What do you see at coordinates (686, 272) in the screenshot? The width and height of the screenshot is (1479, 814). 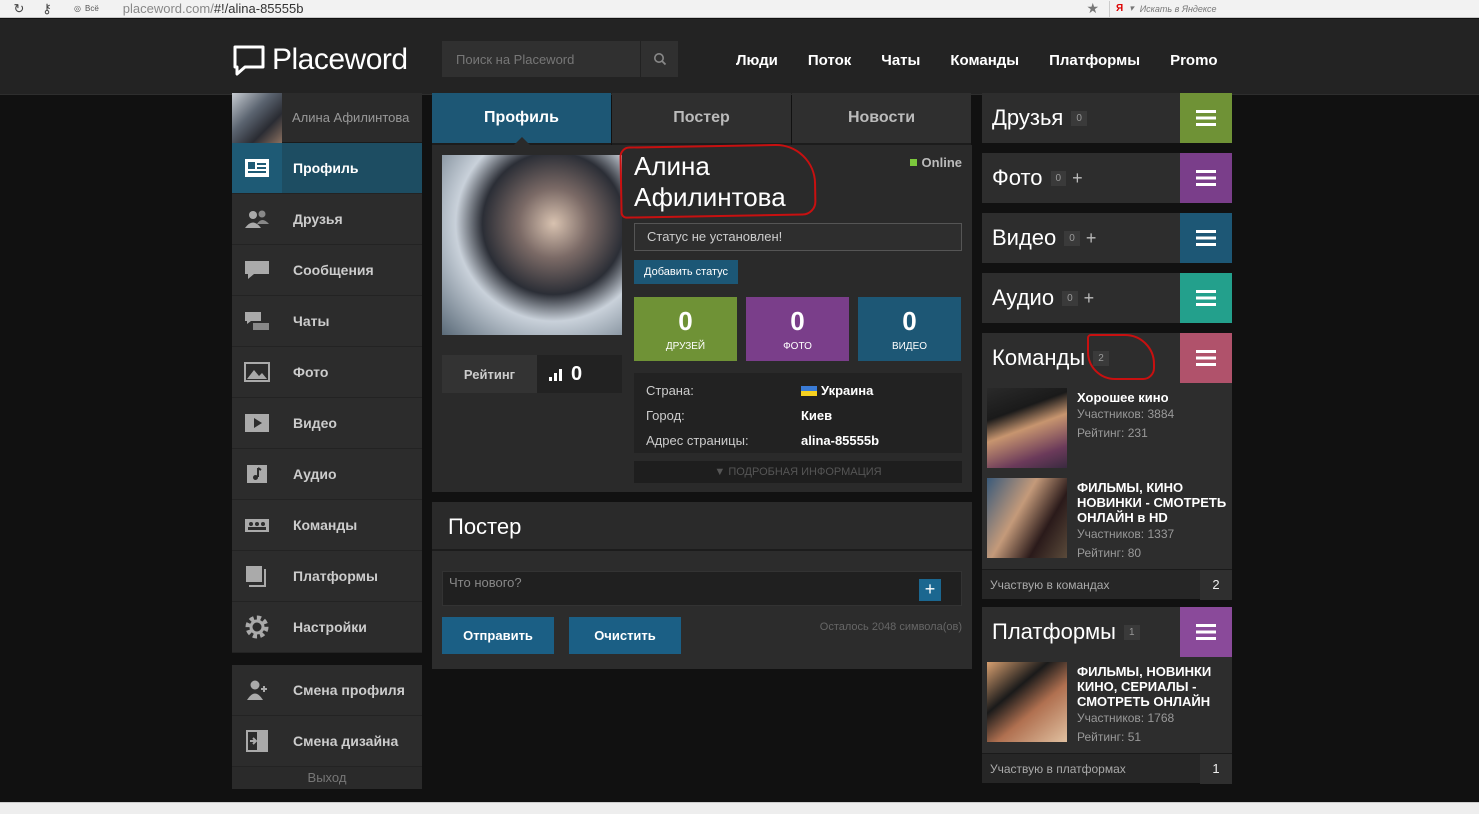 I see `add-status-button: Добавить статус` at bounding box center [686, 272].